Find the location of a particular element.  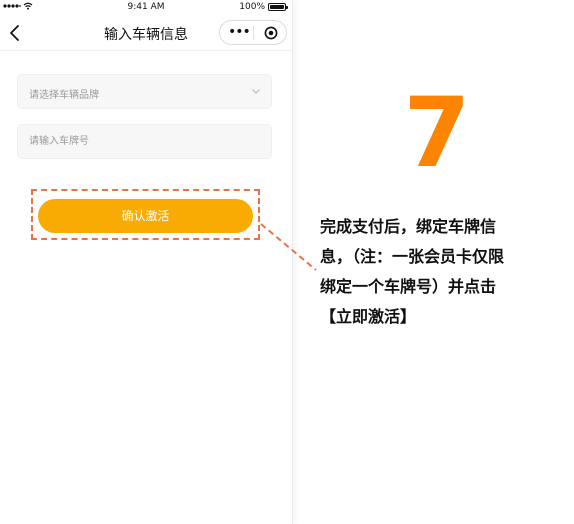

highlight-dashed-box is located at coordinates (145, 214).